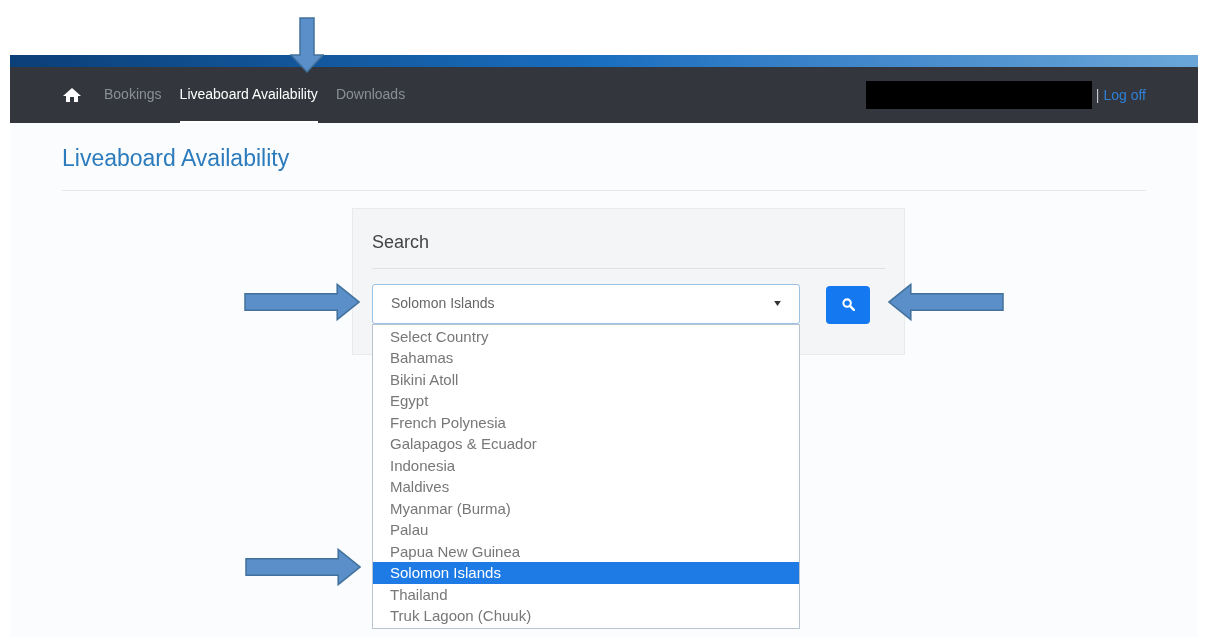  I want to click on search-icon, so click(848, 304).